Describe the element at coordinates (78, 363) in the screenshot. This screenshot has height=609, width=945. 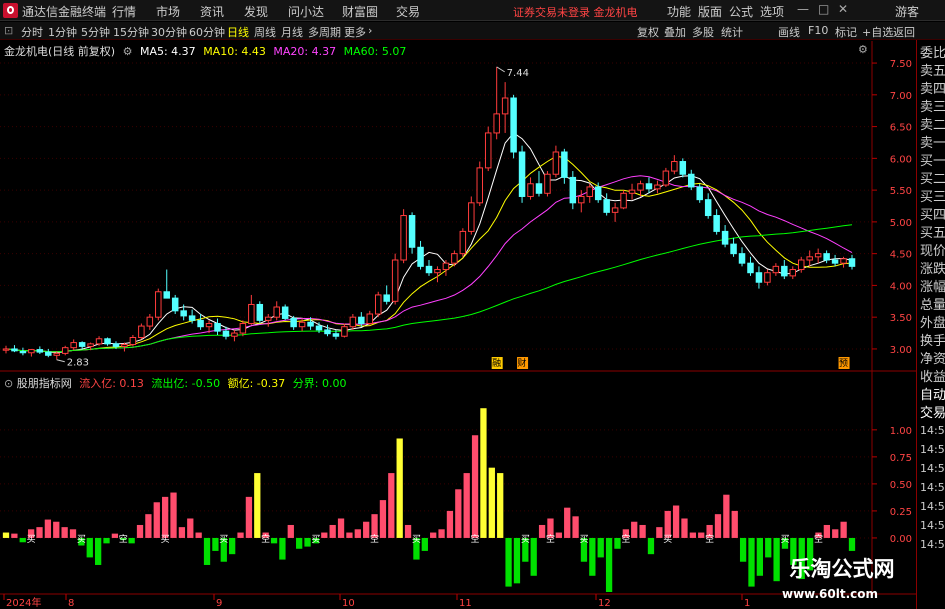
I see `low-label: 2.83` at that location.